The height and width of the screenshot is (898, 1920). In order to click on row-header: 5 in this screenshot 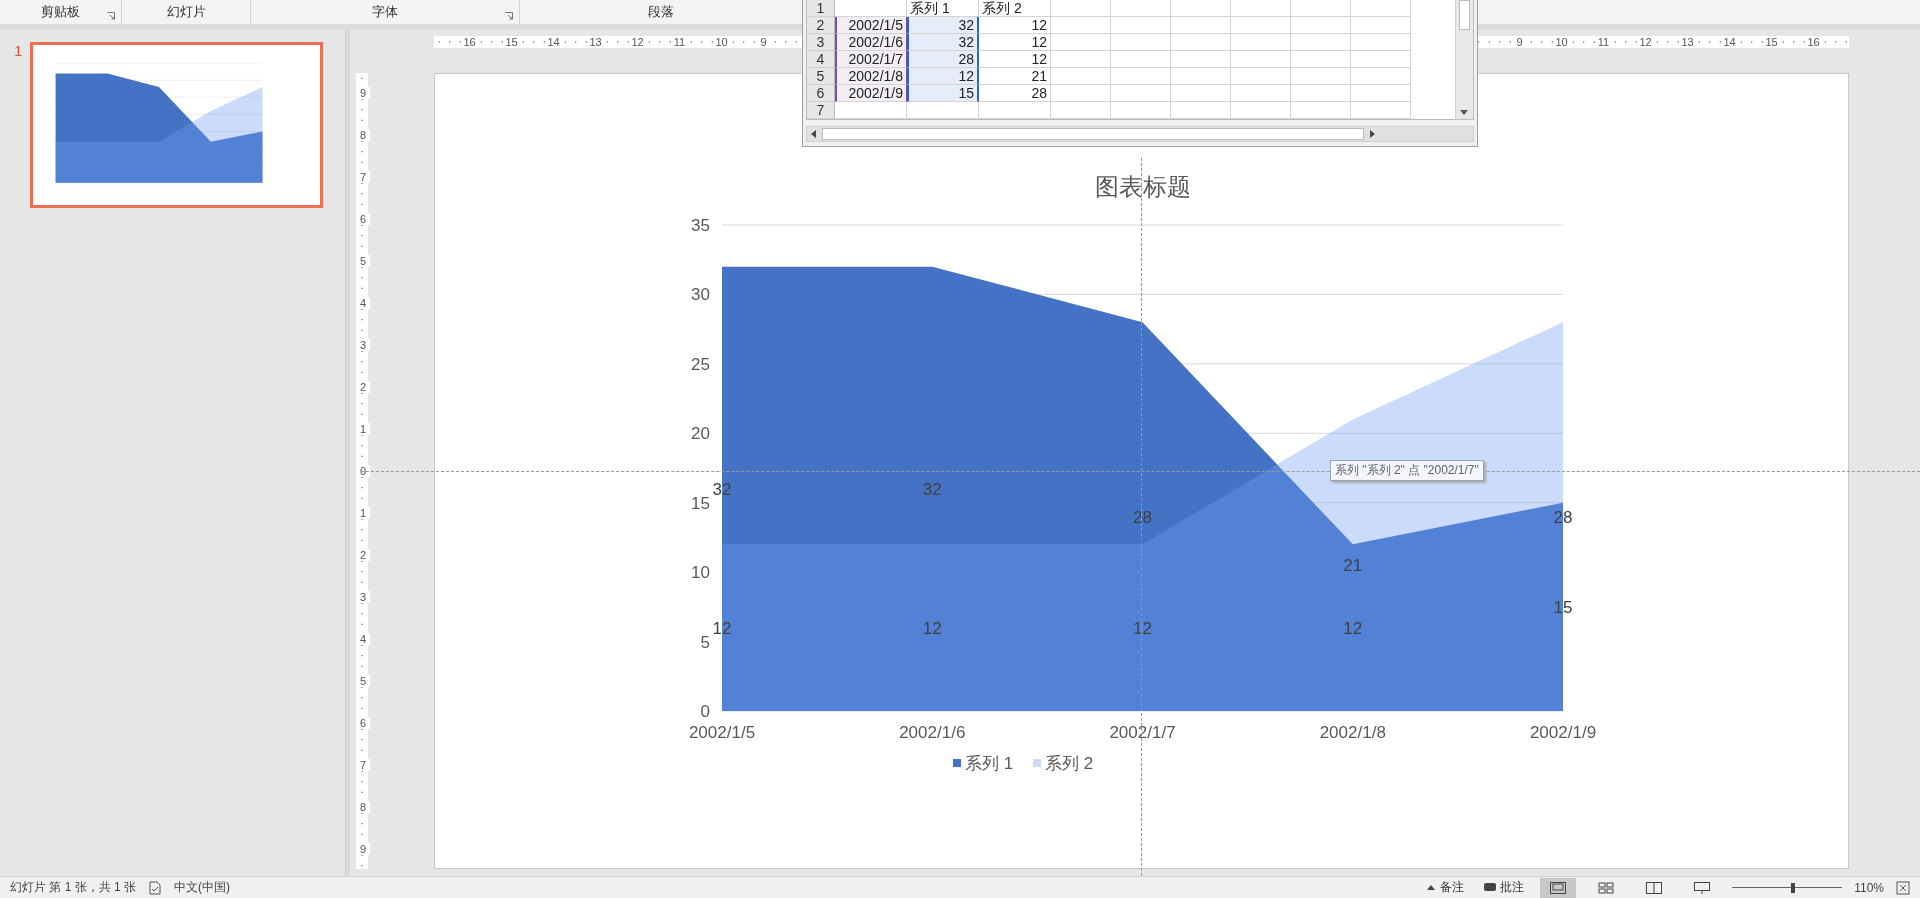, I will do `click(821, 76)`.